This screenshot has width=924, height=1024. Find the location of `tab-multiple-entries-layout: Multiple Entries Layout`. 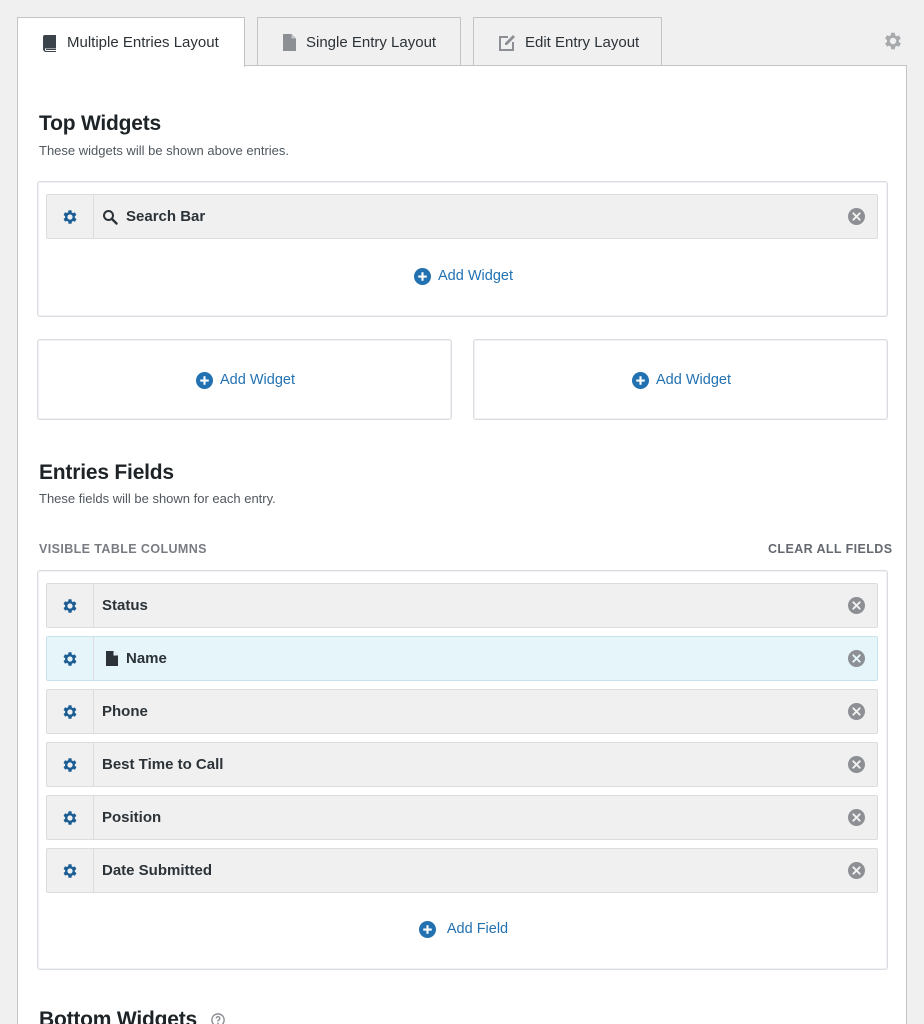

tab-multiple-entries-layout: Multiple Entries Layout is located at coordinates (131, 42).